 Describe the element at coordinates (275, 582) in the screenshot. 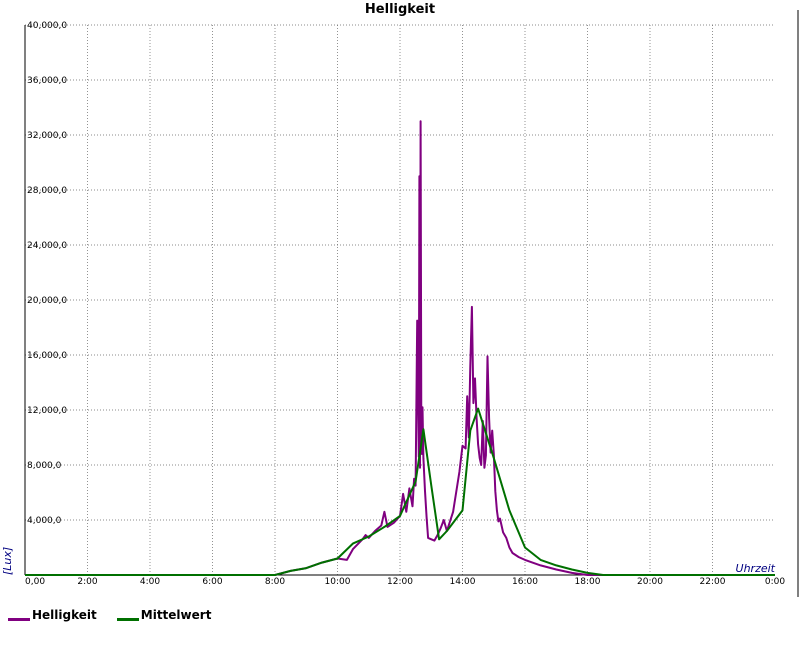

I see `x-tick-label: 8:00` at that location.